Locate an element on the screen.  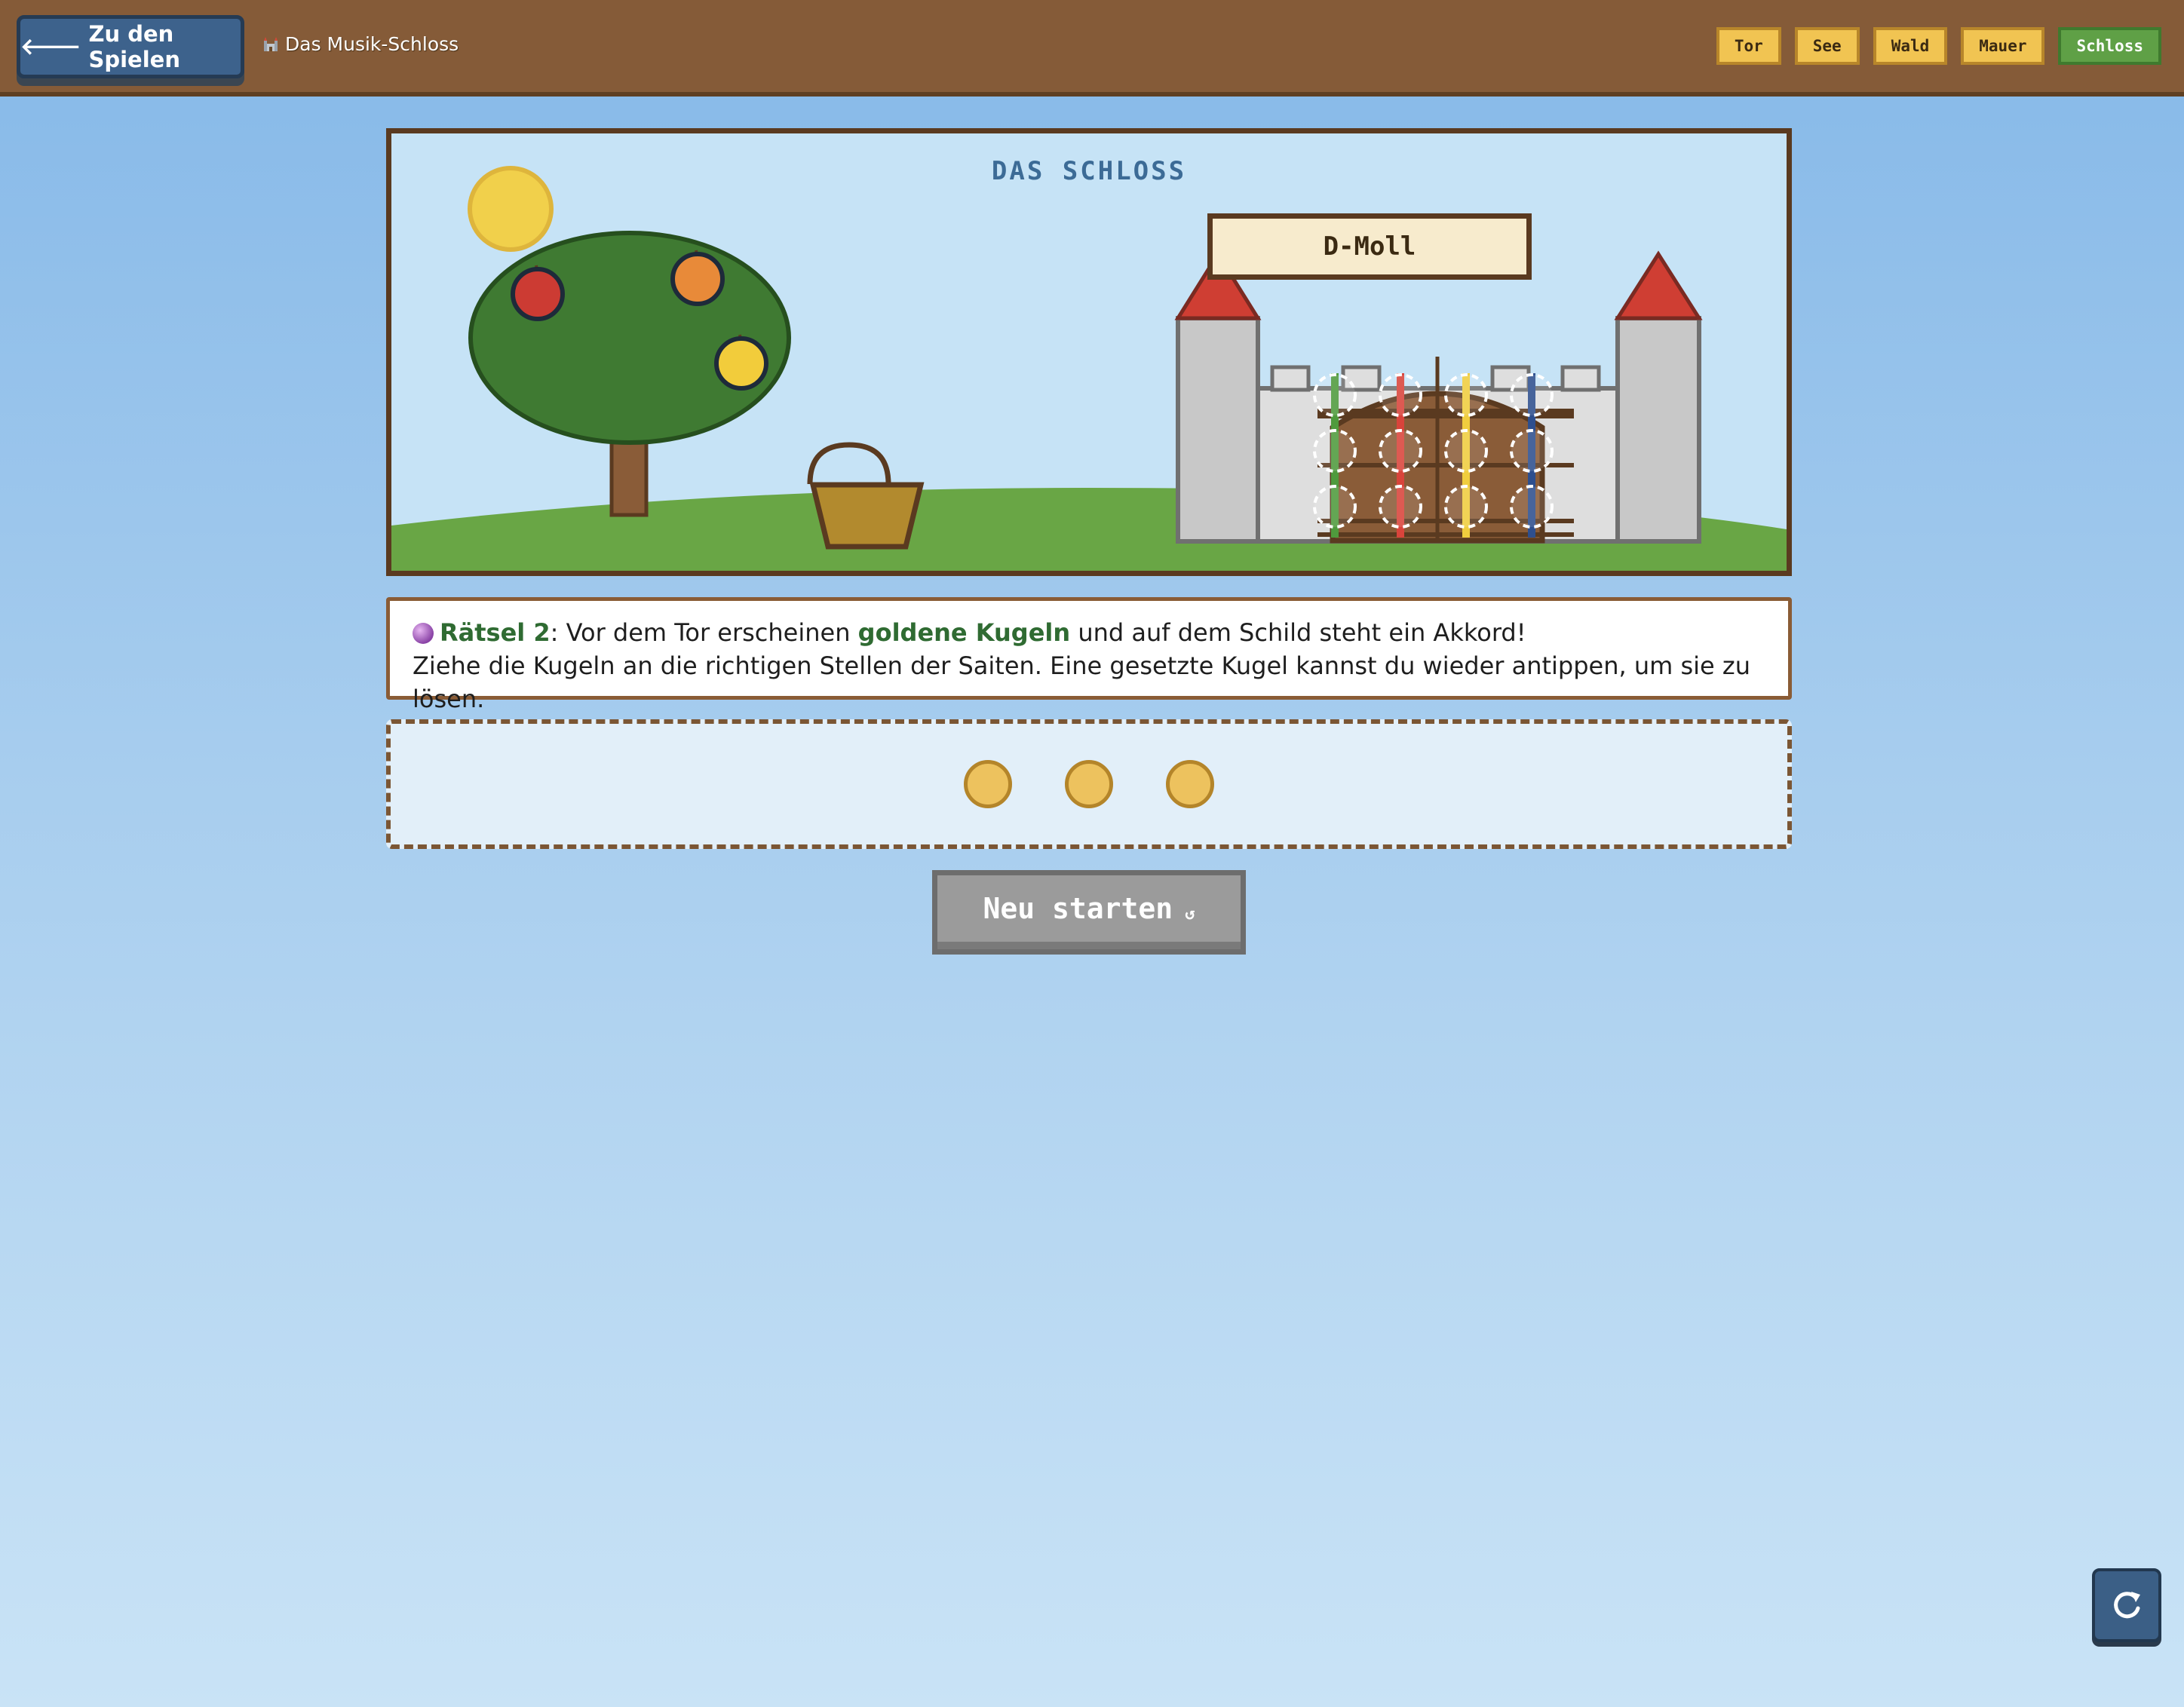
apple-orange is located at coordinates (697, 279).